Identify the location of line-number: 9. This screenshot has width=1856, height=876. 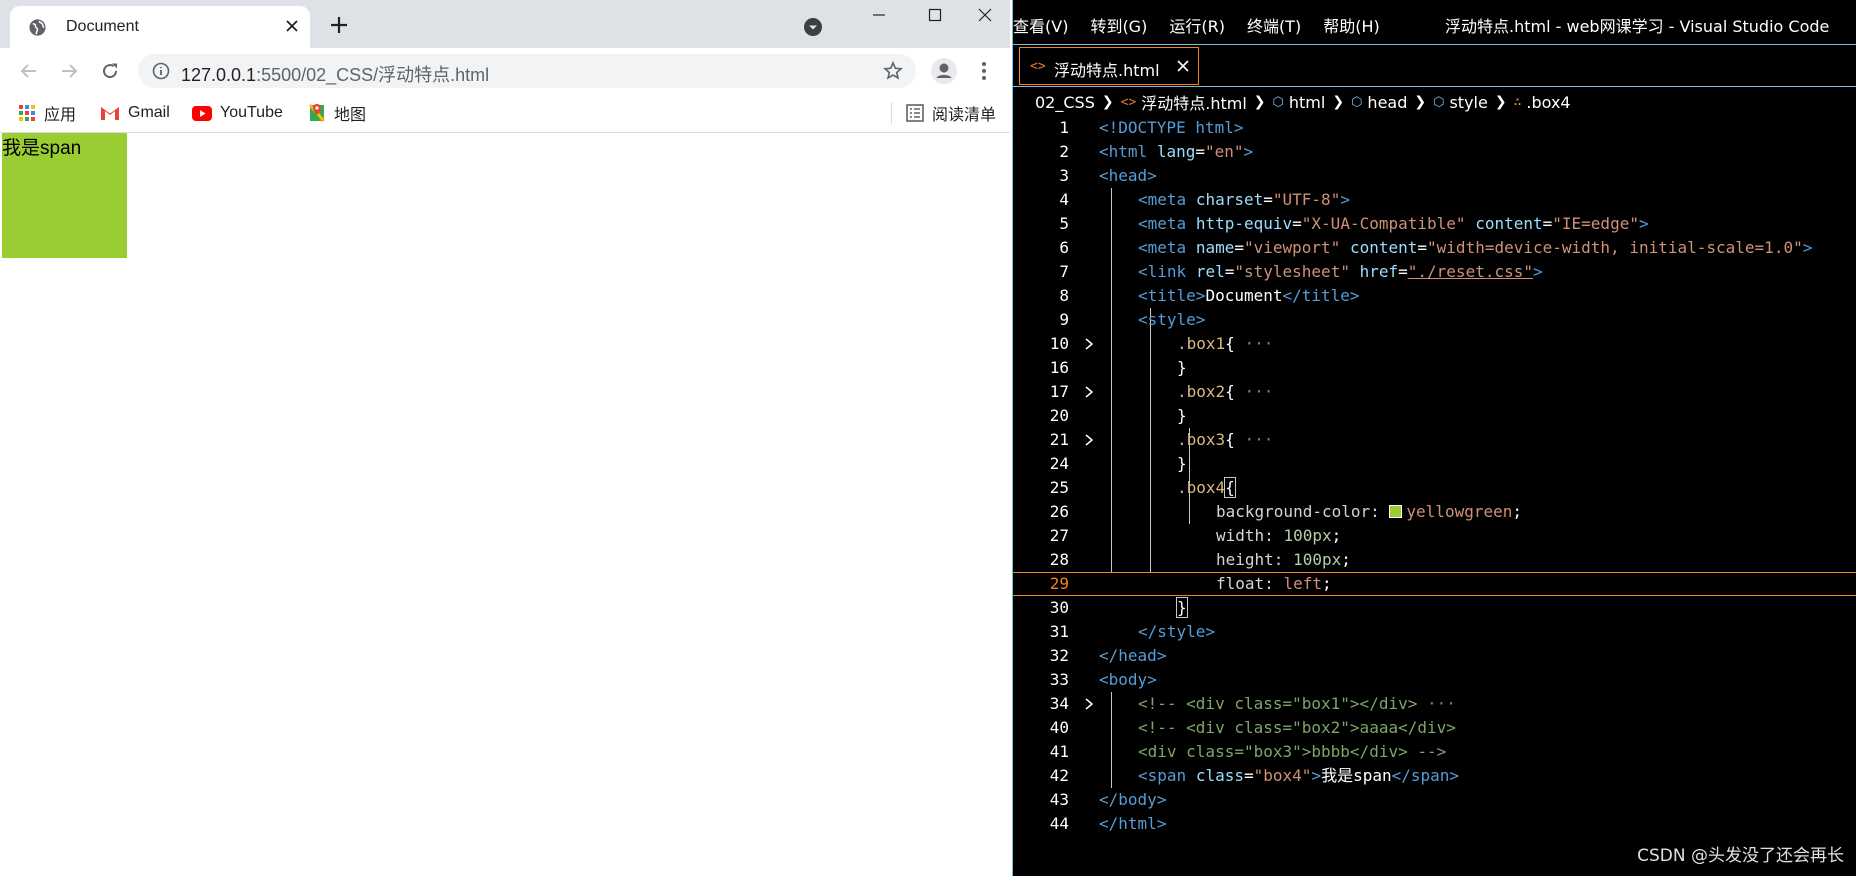
(1064, 319).